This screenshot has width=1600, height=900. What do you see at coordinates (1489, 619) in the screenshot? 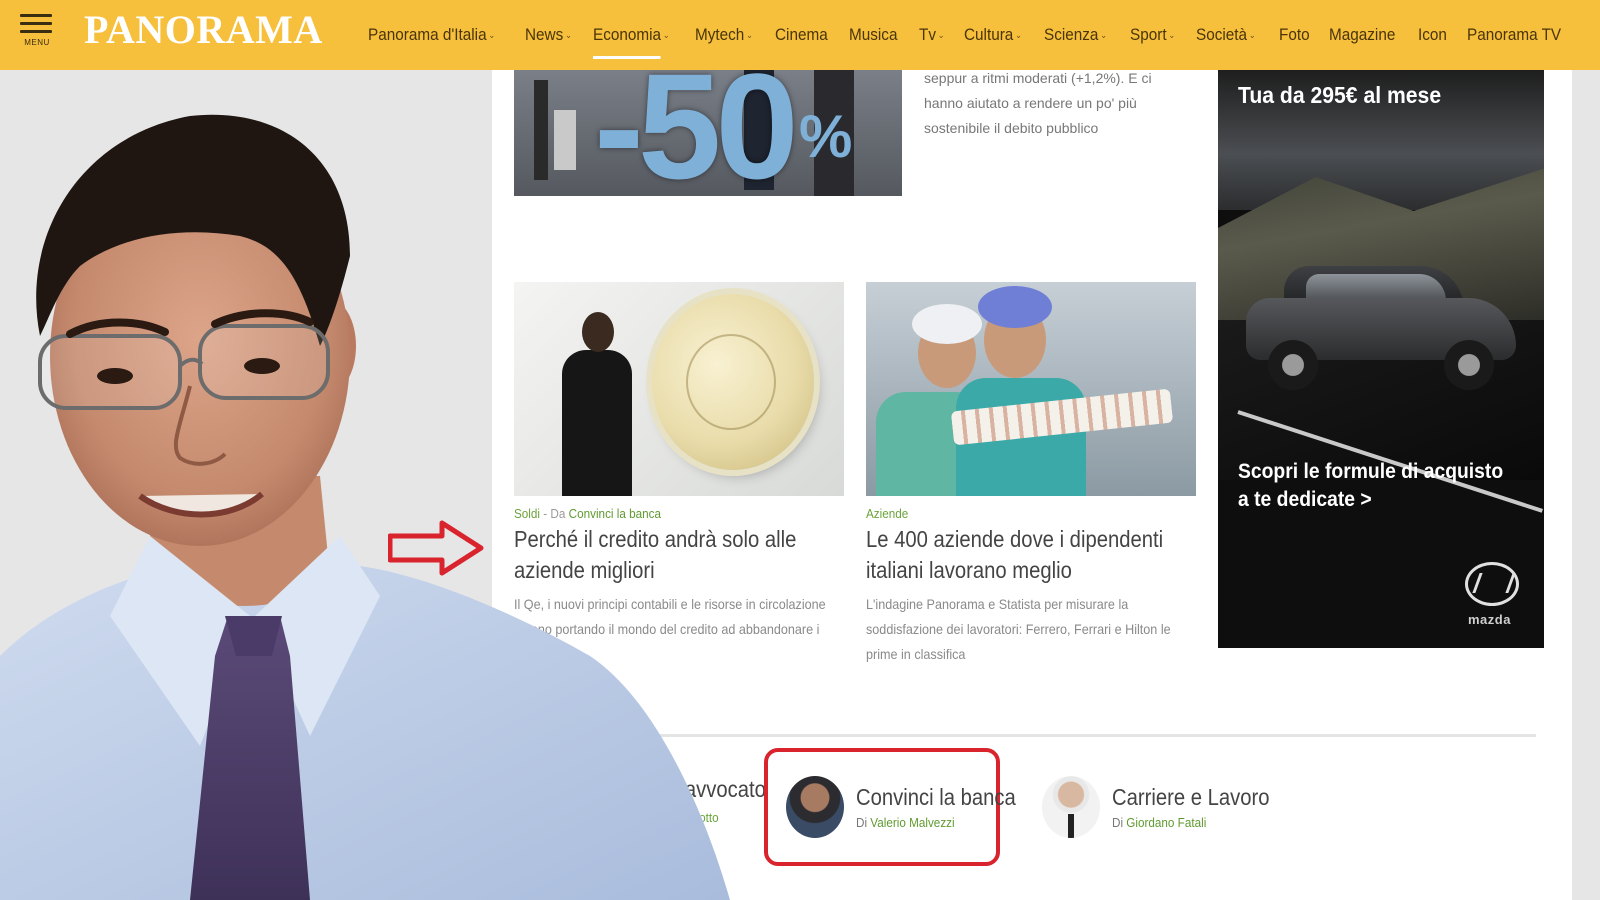
I see `ad-brand: mazda` at bounding box center [1489, 619].